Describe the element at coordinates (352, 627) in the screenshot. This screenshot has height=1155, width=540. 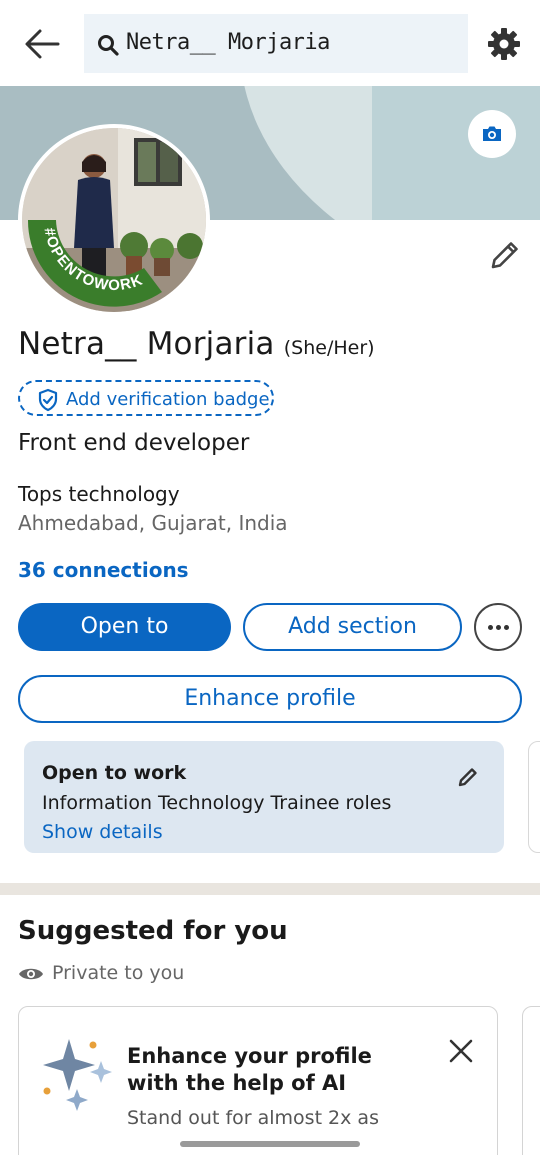
I see `add-section-button: Add section` at that location.